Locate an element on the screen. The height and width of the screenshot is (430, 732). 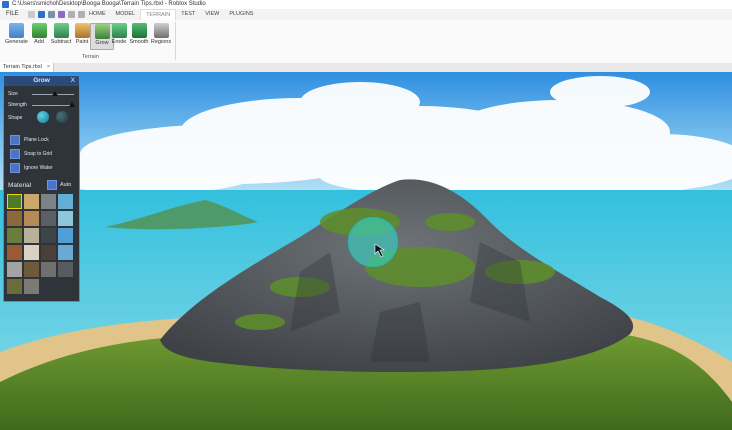
material-swatch-sandstone is located at coordinates (31, 218).